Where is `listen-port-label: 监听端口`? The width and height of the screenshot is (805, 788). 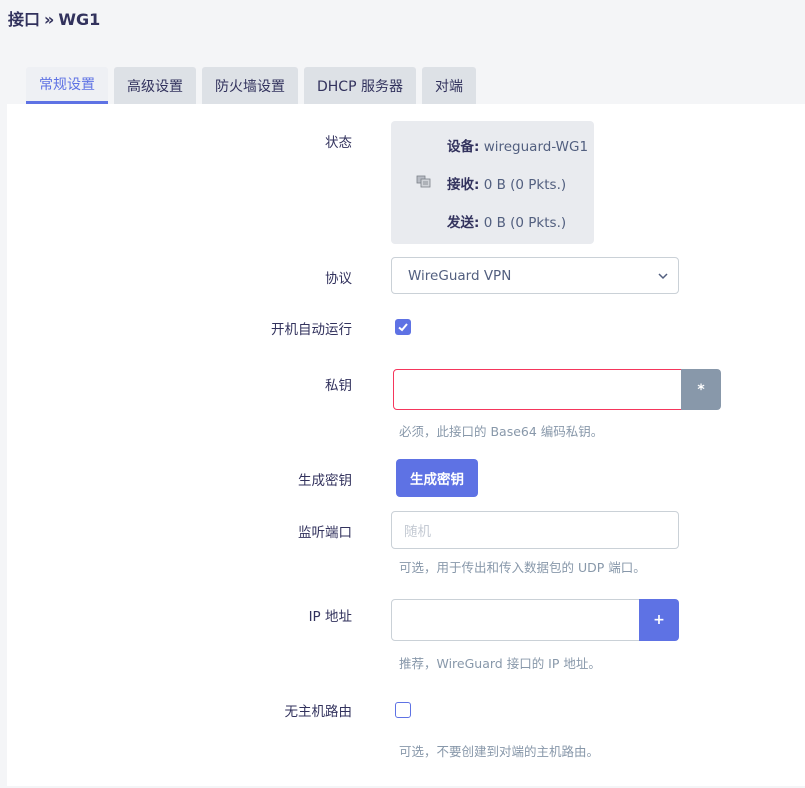 listen-port-label: 监听端口 is located at coordinates (325, 533).